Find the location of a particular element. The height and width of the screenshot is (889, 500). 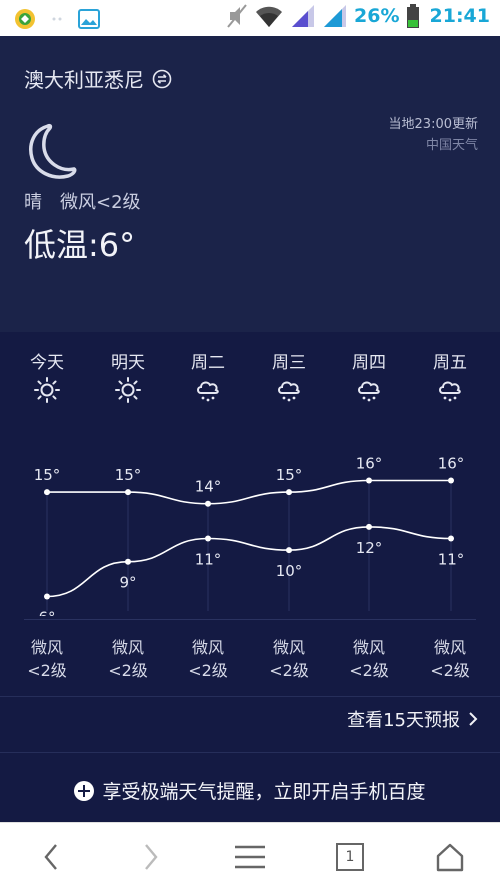

current-condition: 晴 微风<2级 is located at coordinates (82, 202).